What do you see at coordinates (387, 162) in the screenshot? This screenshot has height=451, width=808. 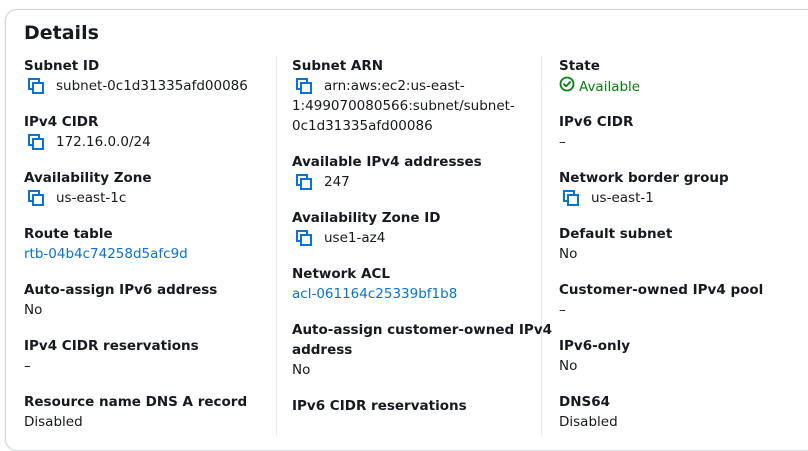 I see `field-label: Available IPv4 addresses` at bounding box center [387, 162].